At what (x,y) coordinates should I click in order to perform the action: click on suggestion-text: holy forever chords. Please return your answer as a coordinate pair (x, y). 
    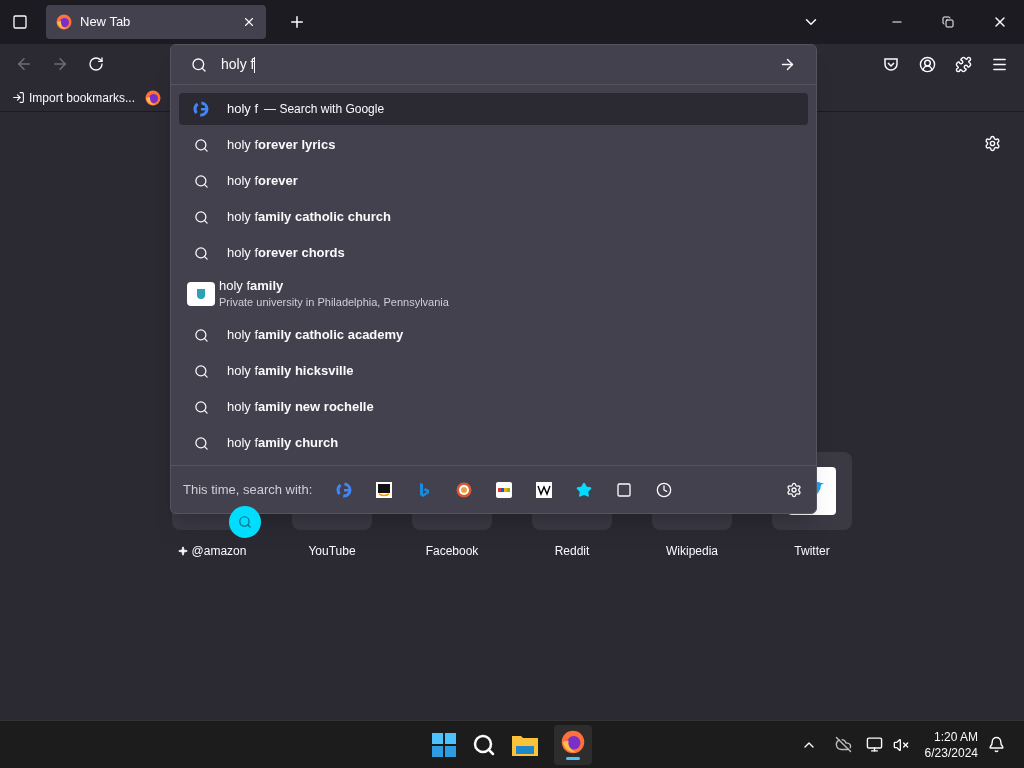
    Looking at the image, I should click on (286, 253).